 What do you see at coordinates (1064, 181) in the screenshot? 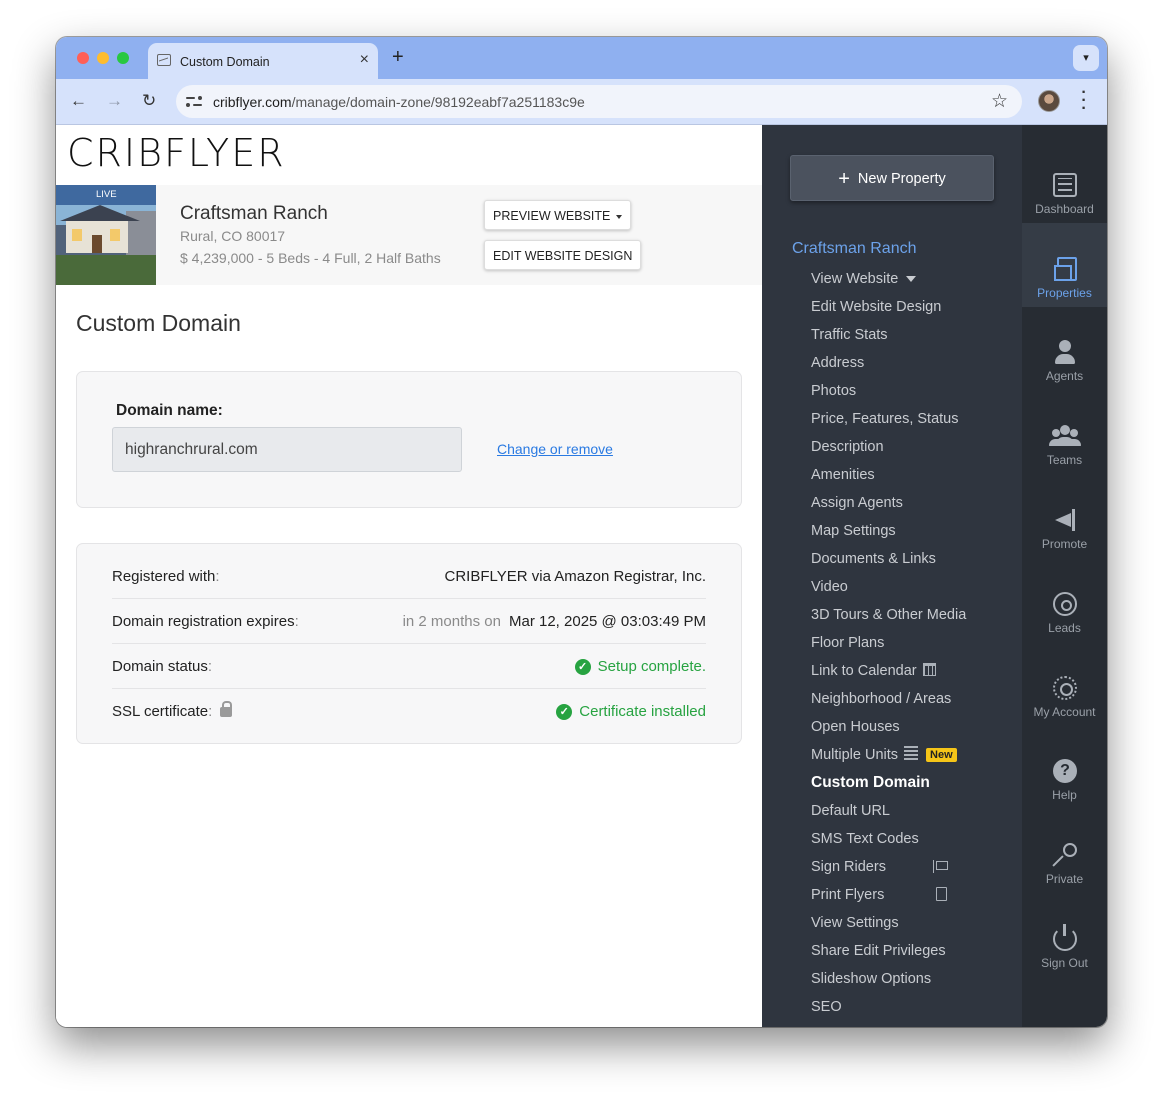
I see `rail-item-dashboard: Dashboard` at bounding box center [1064, 181].